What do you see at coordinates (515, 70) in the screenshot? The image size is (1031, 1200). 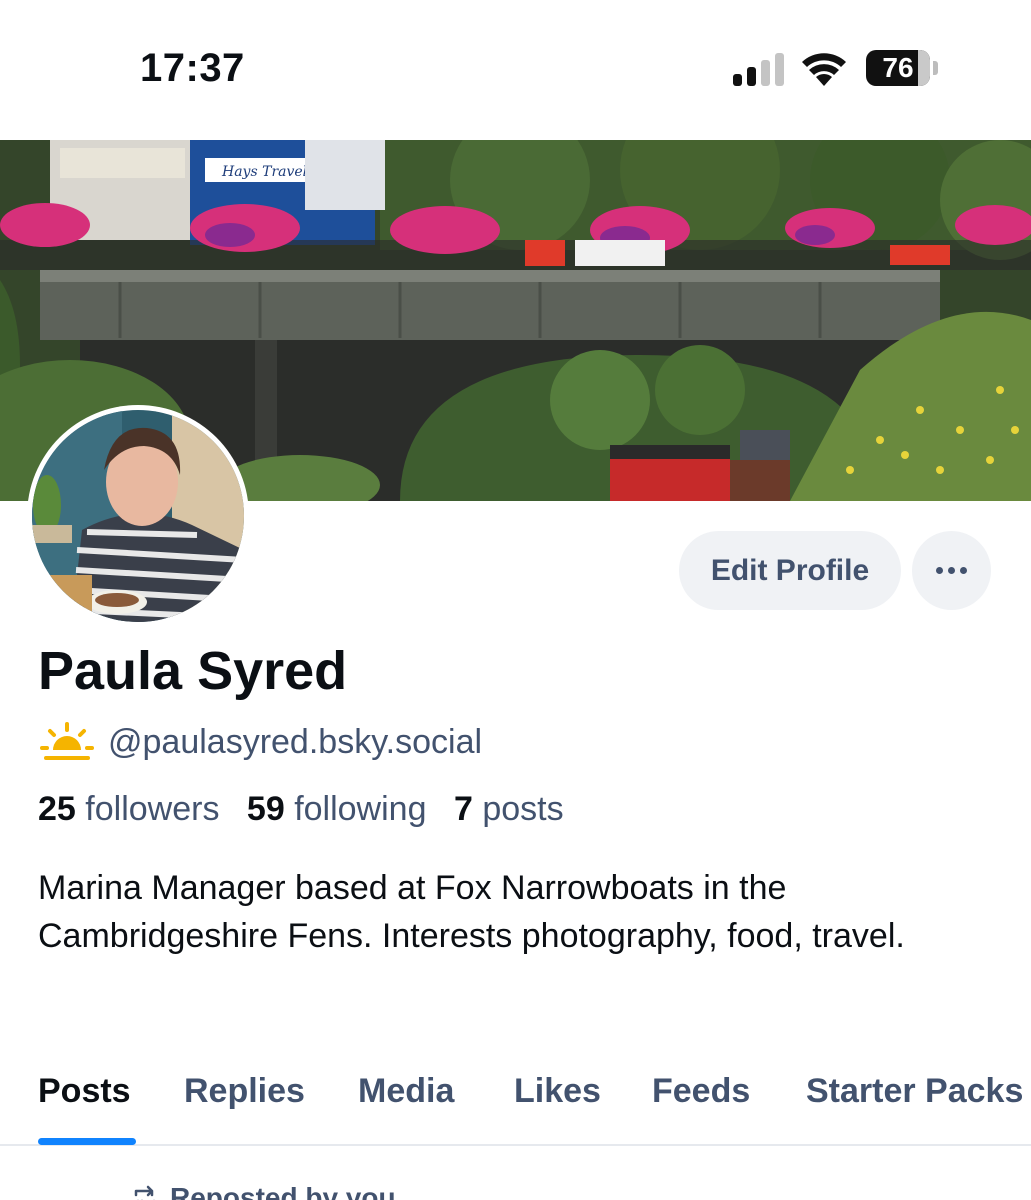 I see `status-bar: 17:37 76` at bounding box center [515, 70].